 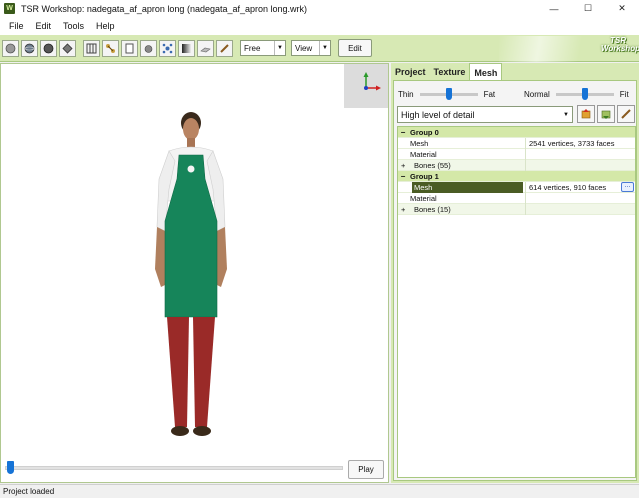 I want to click on table-row: Mesh 2541 vertices, 3733 faces, so click(x=516, y=143).